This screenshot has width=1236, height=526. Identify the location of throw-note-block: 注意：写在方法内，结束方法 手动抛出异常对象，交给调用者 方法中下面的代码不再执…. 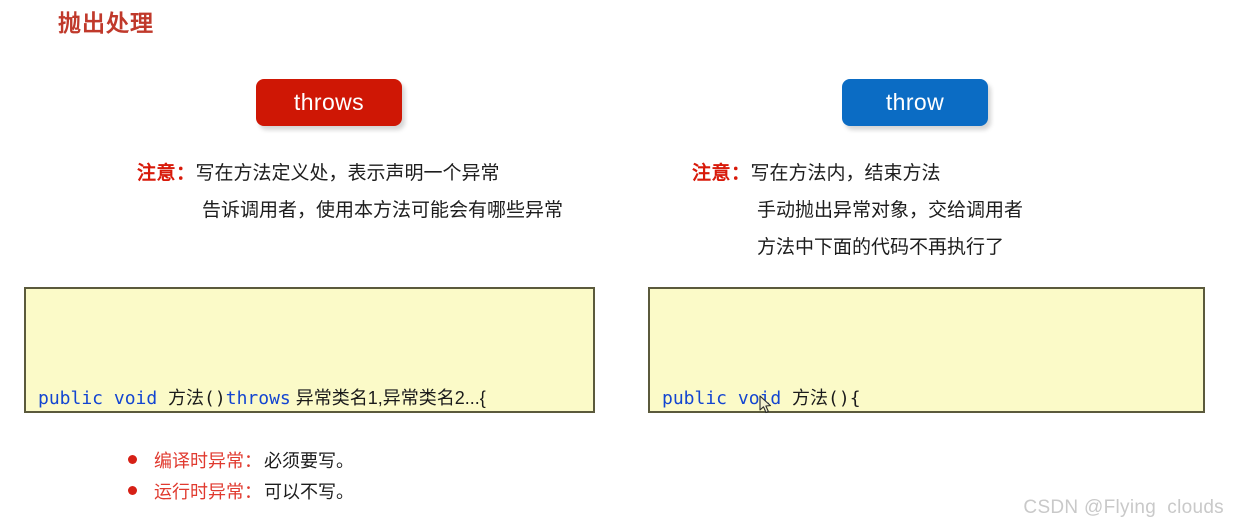
(857, 210).